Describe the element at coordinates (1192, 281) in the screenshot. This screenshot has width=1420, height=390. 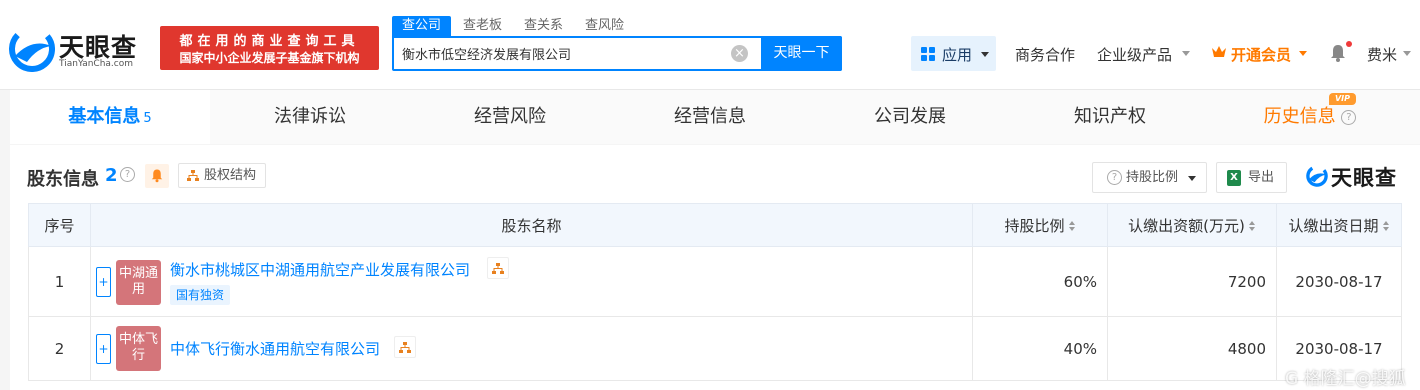
I see `subscribed-amount: 7200` at that location.